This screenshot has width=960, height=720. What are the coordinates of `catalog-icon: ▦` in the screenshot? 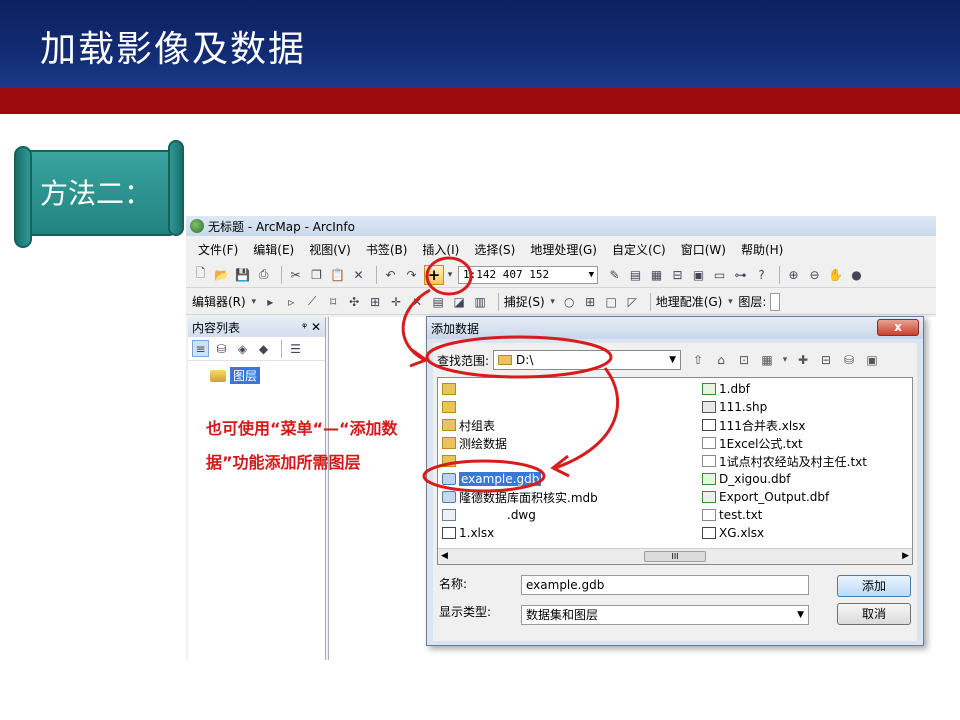 It's located at (656, 274).